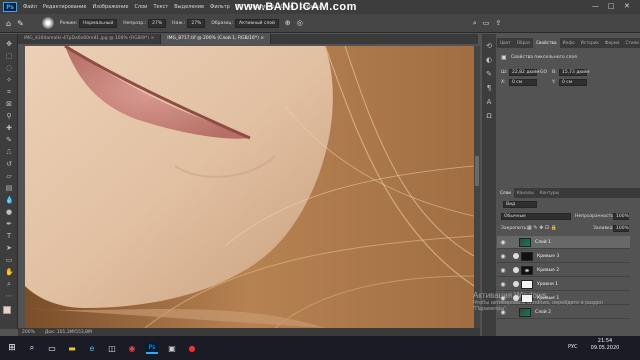 The height and width of the screenshot is (360, 640). Describe the element at coordinates (140, 7) in the screenshot. I see `menu-layers: Слои` at that location.